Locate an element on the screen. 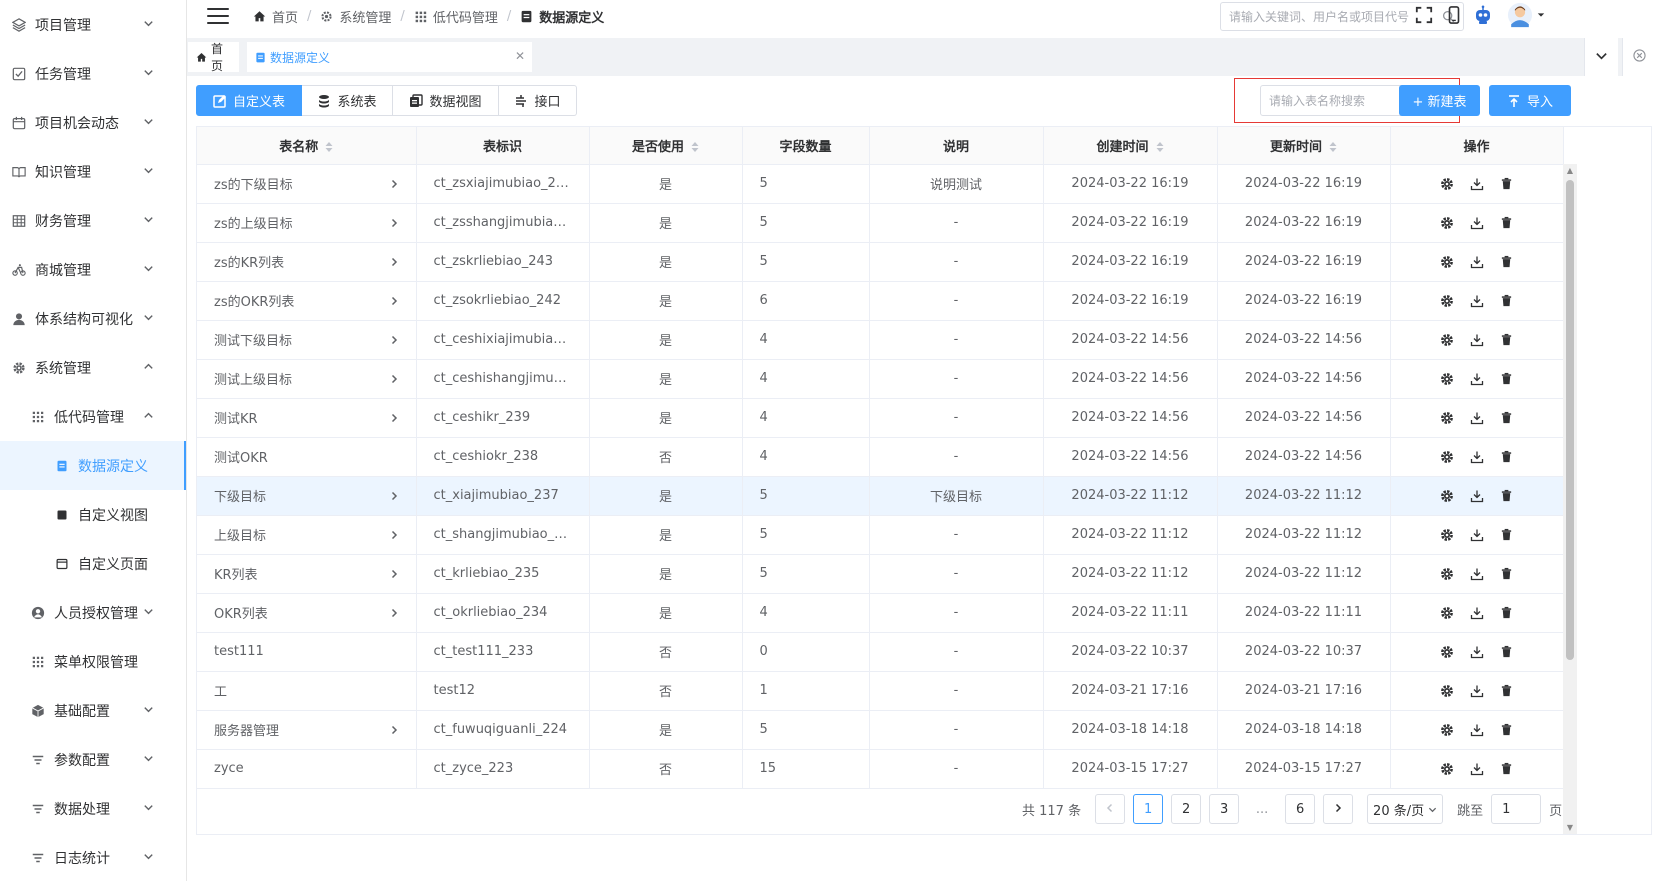  prev-page-button is located at coordinates (1110, 809).